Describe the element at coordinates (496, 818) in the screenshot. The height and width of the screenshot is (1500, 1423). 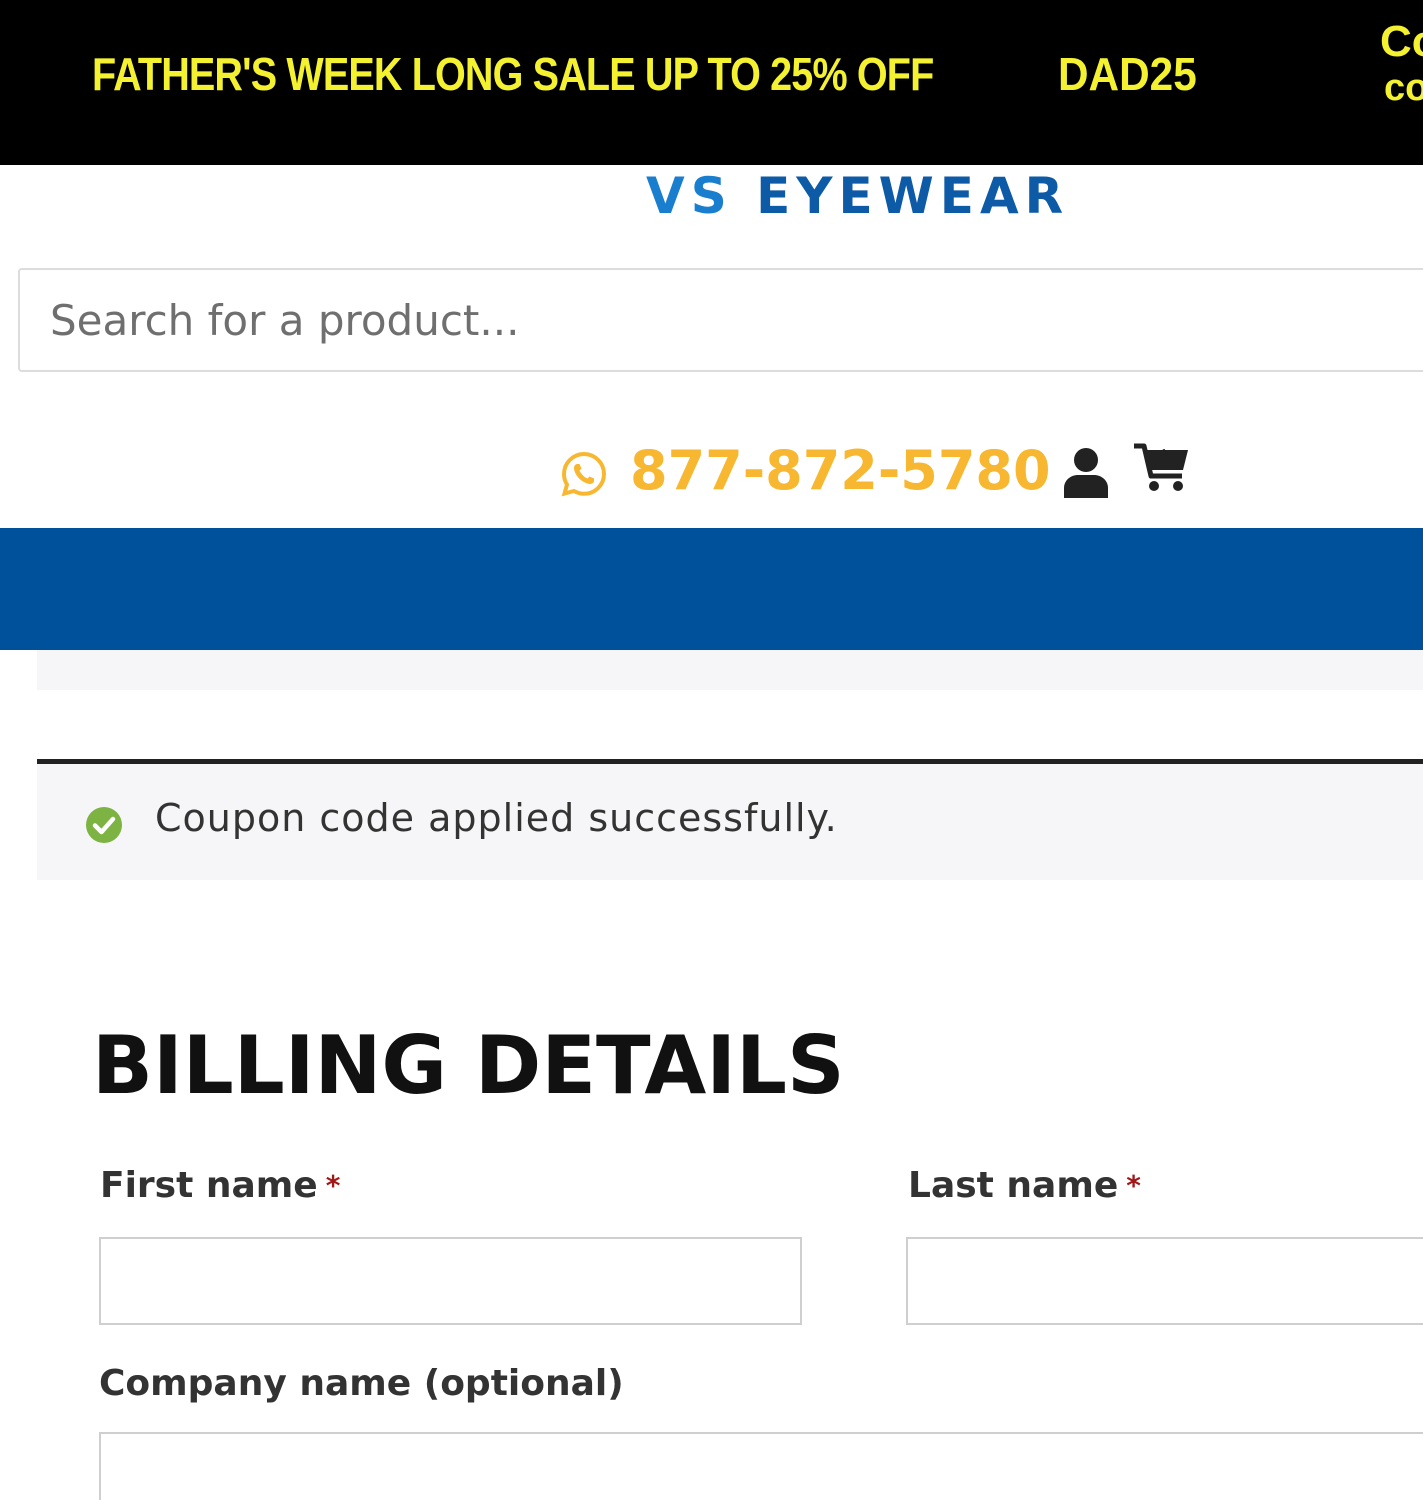
I see `notice-message: Coupon code applied successfully.` at that location.